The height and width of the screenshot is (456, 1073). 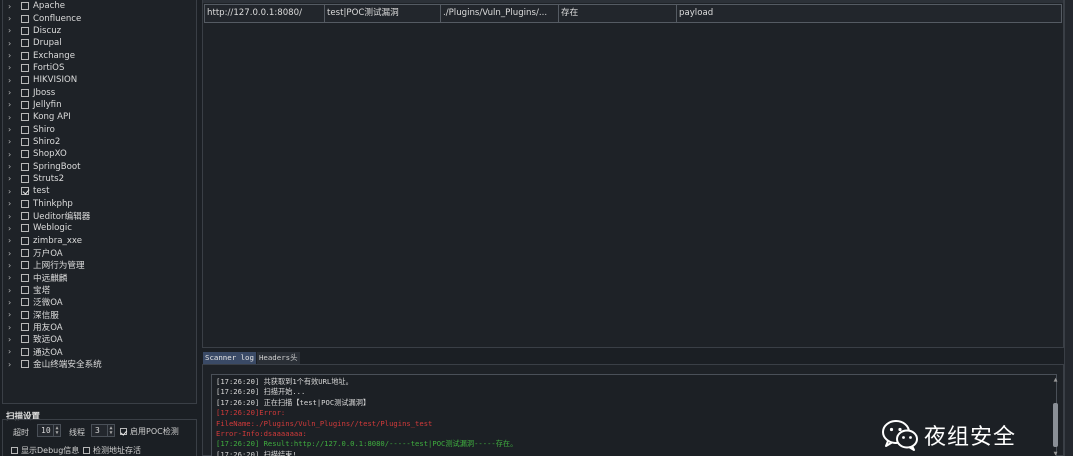 I want to click on timeout-spinbox: 10 ▲ ▼, so click(x=49, y=430).